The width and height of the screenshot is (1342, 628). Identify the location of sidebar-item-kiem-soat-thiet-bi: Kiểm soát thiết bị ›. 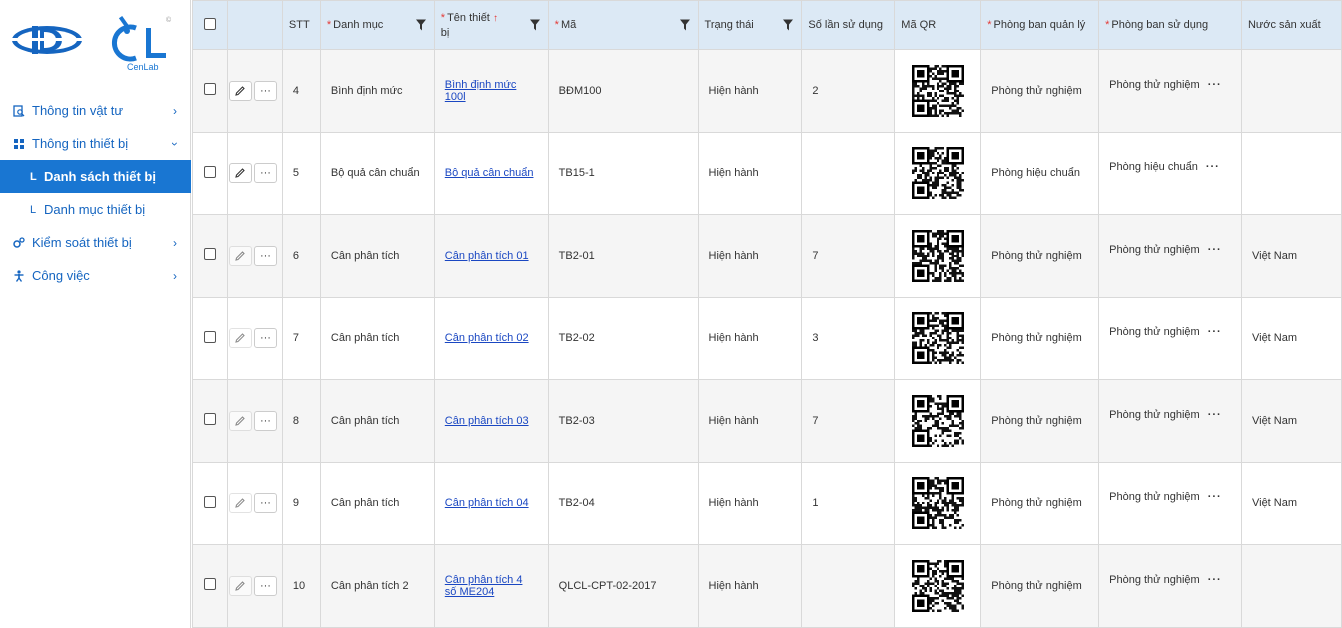
(95, 242).